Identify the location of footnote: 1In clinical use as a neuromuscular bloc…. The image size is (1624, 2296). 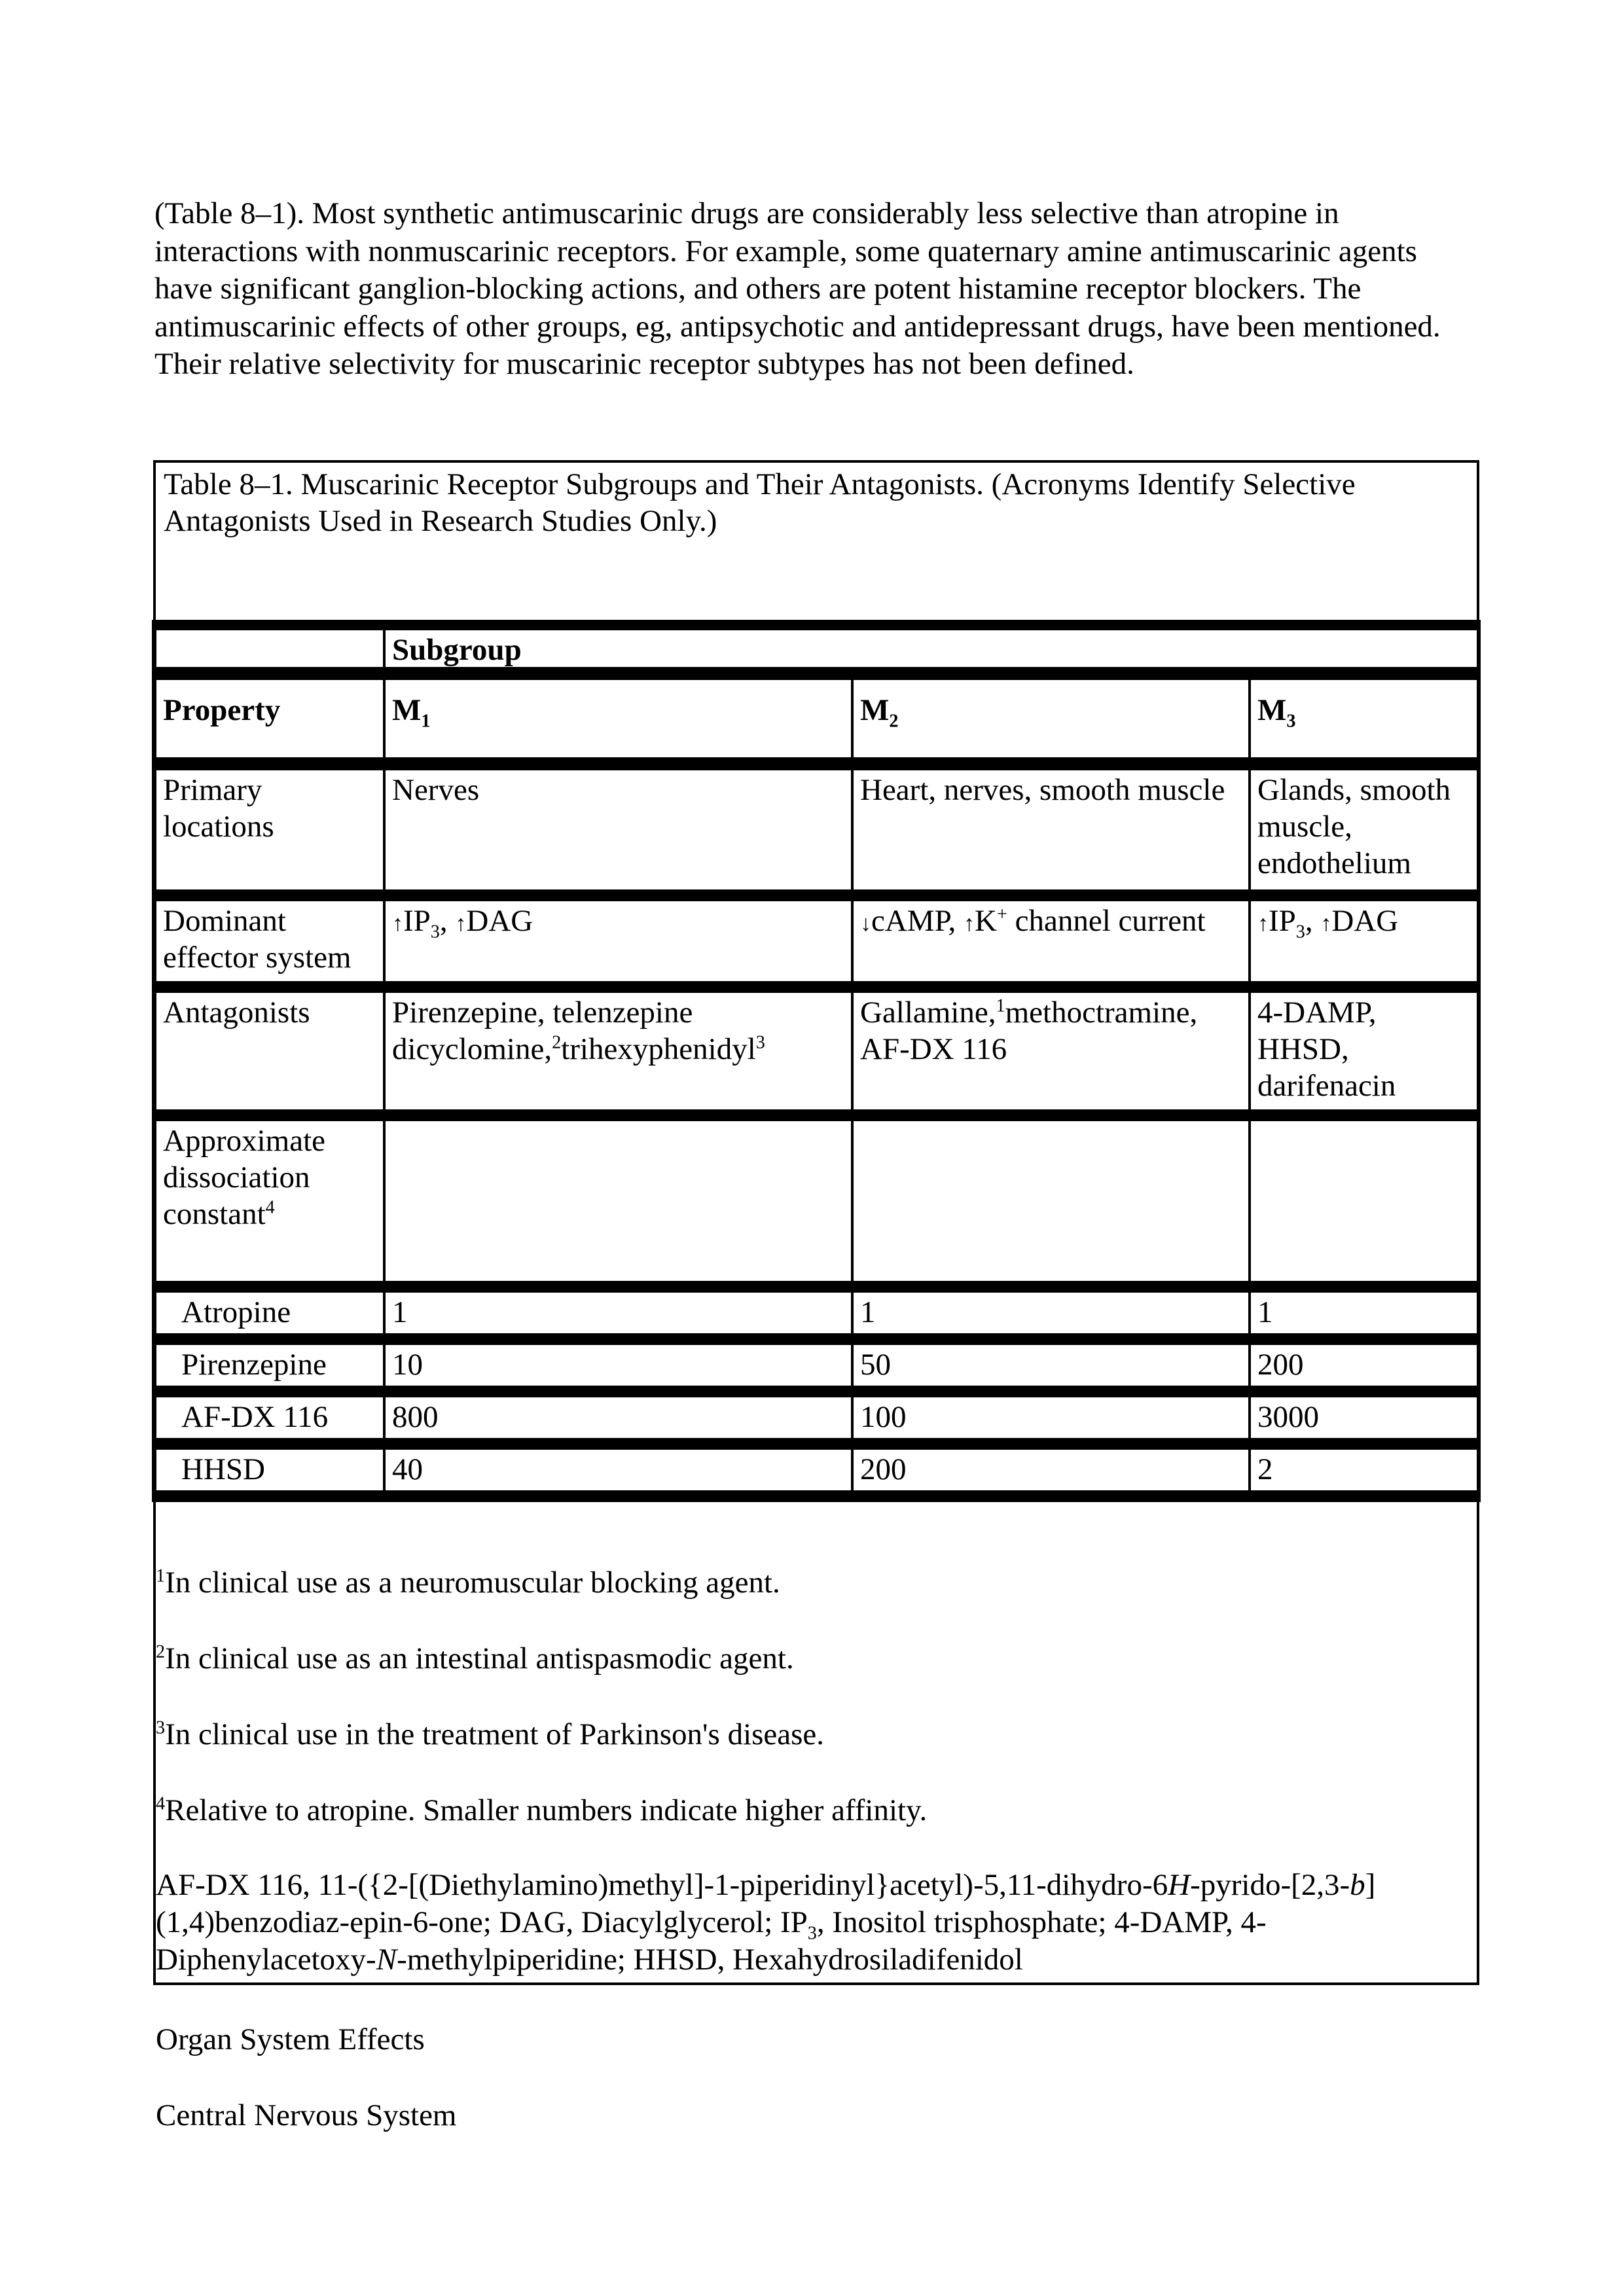
(468, 1583).